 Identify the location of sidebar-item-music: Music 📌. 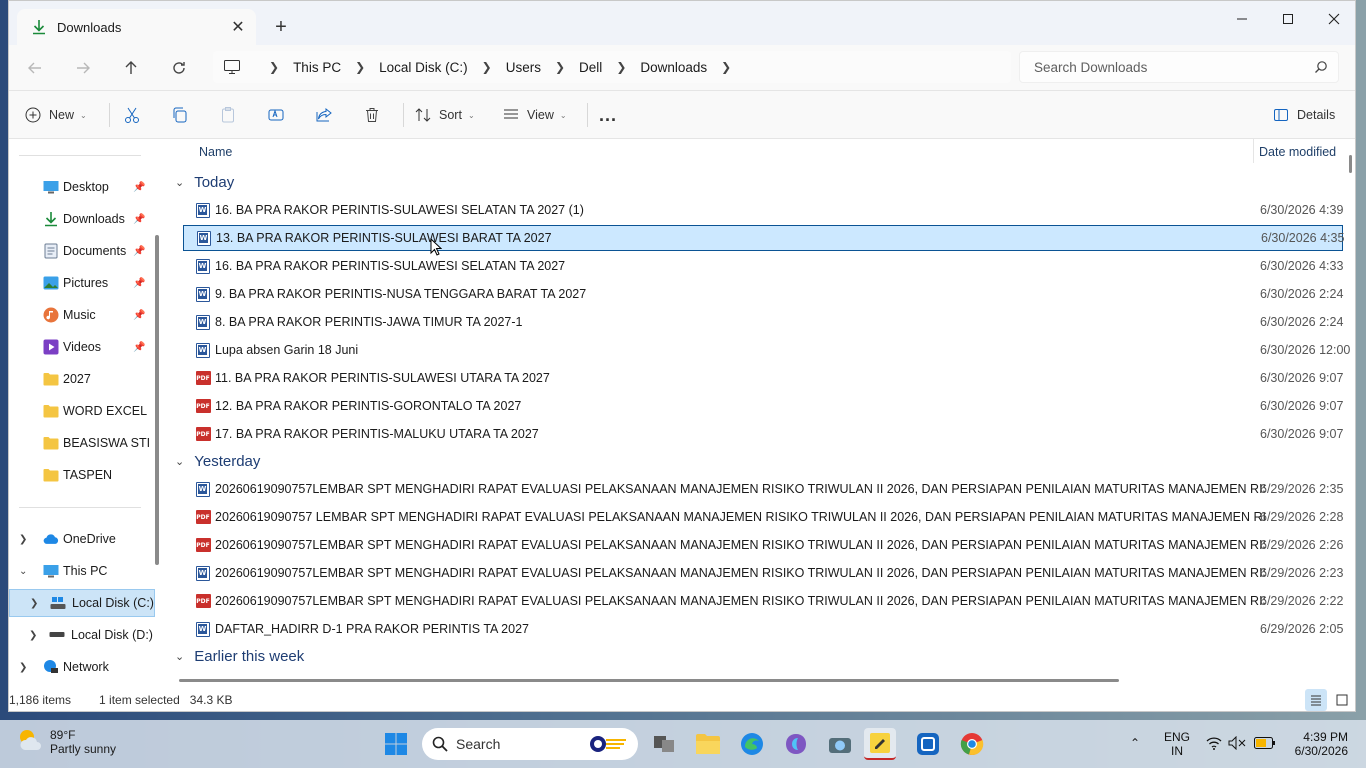
(82, 315).